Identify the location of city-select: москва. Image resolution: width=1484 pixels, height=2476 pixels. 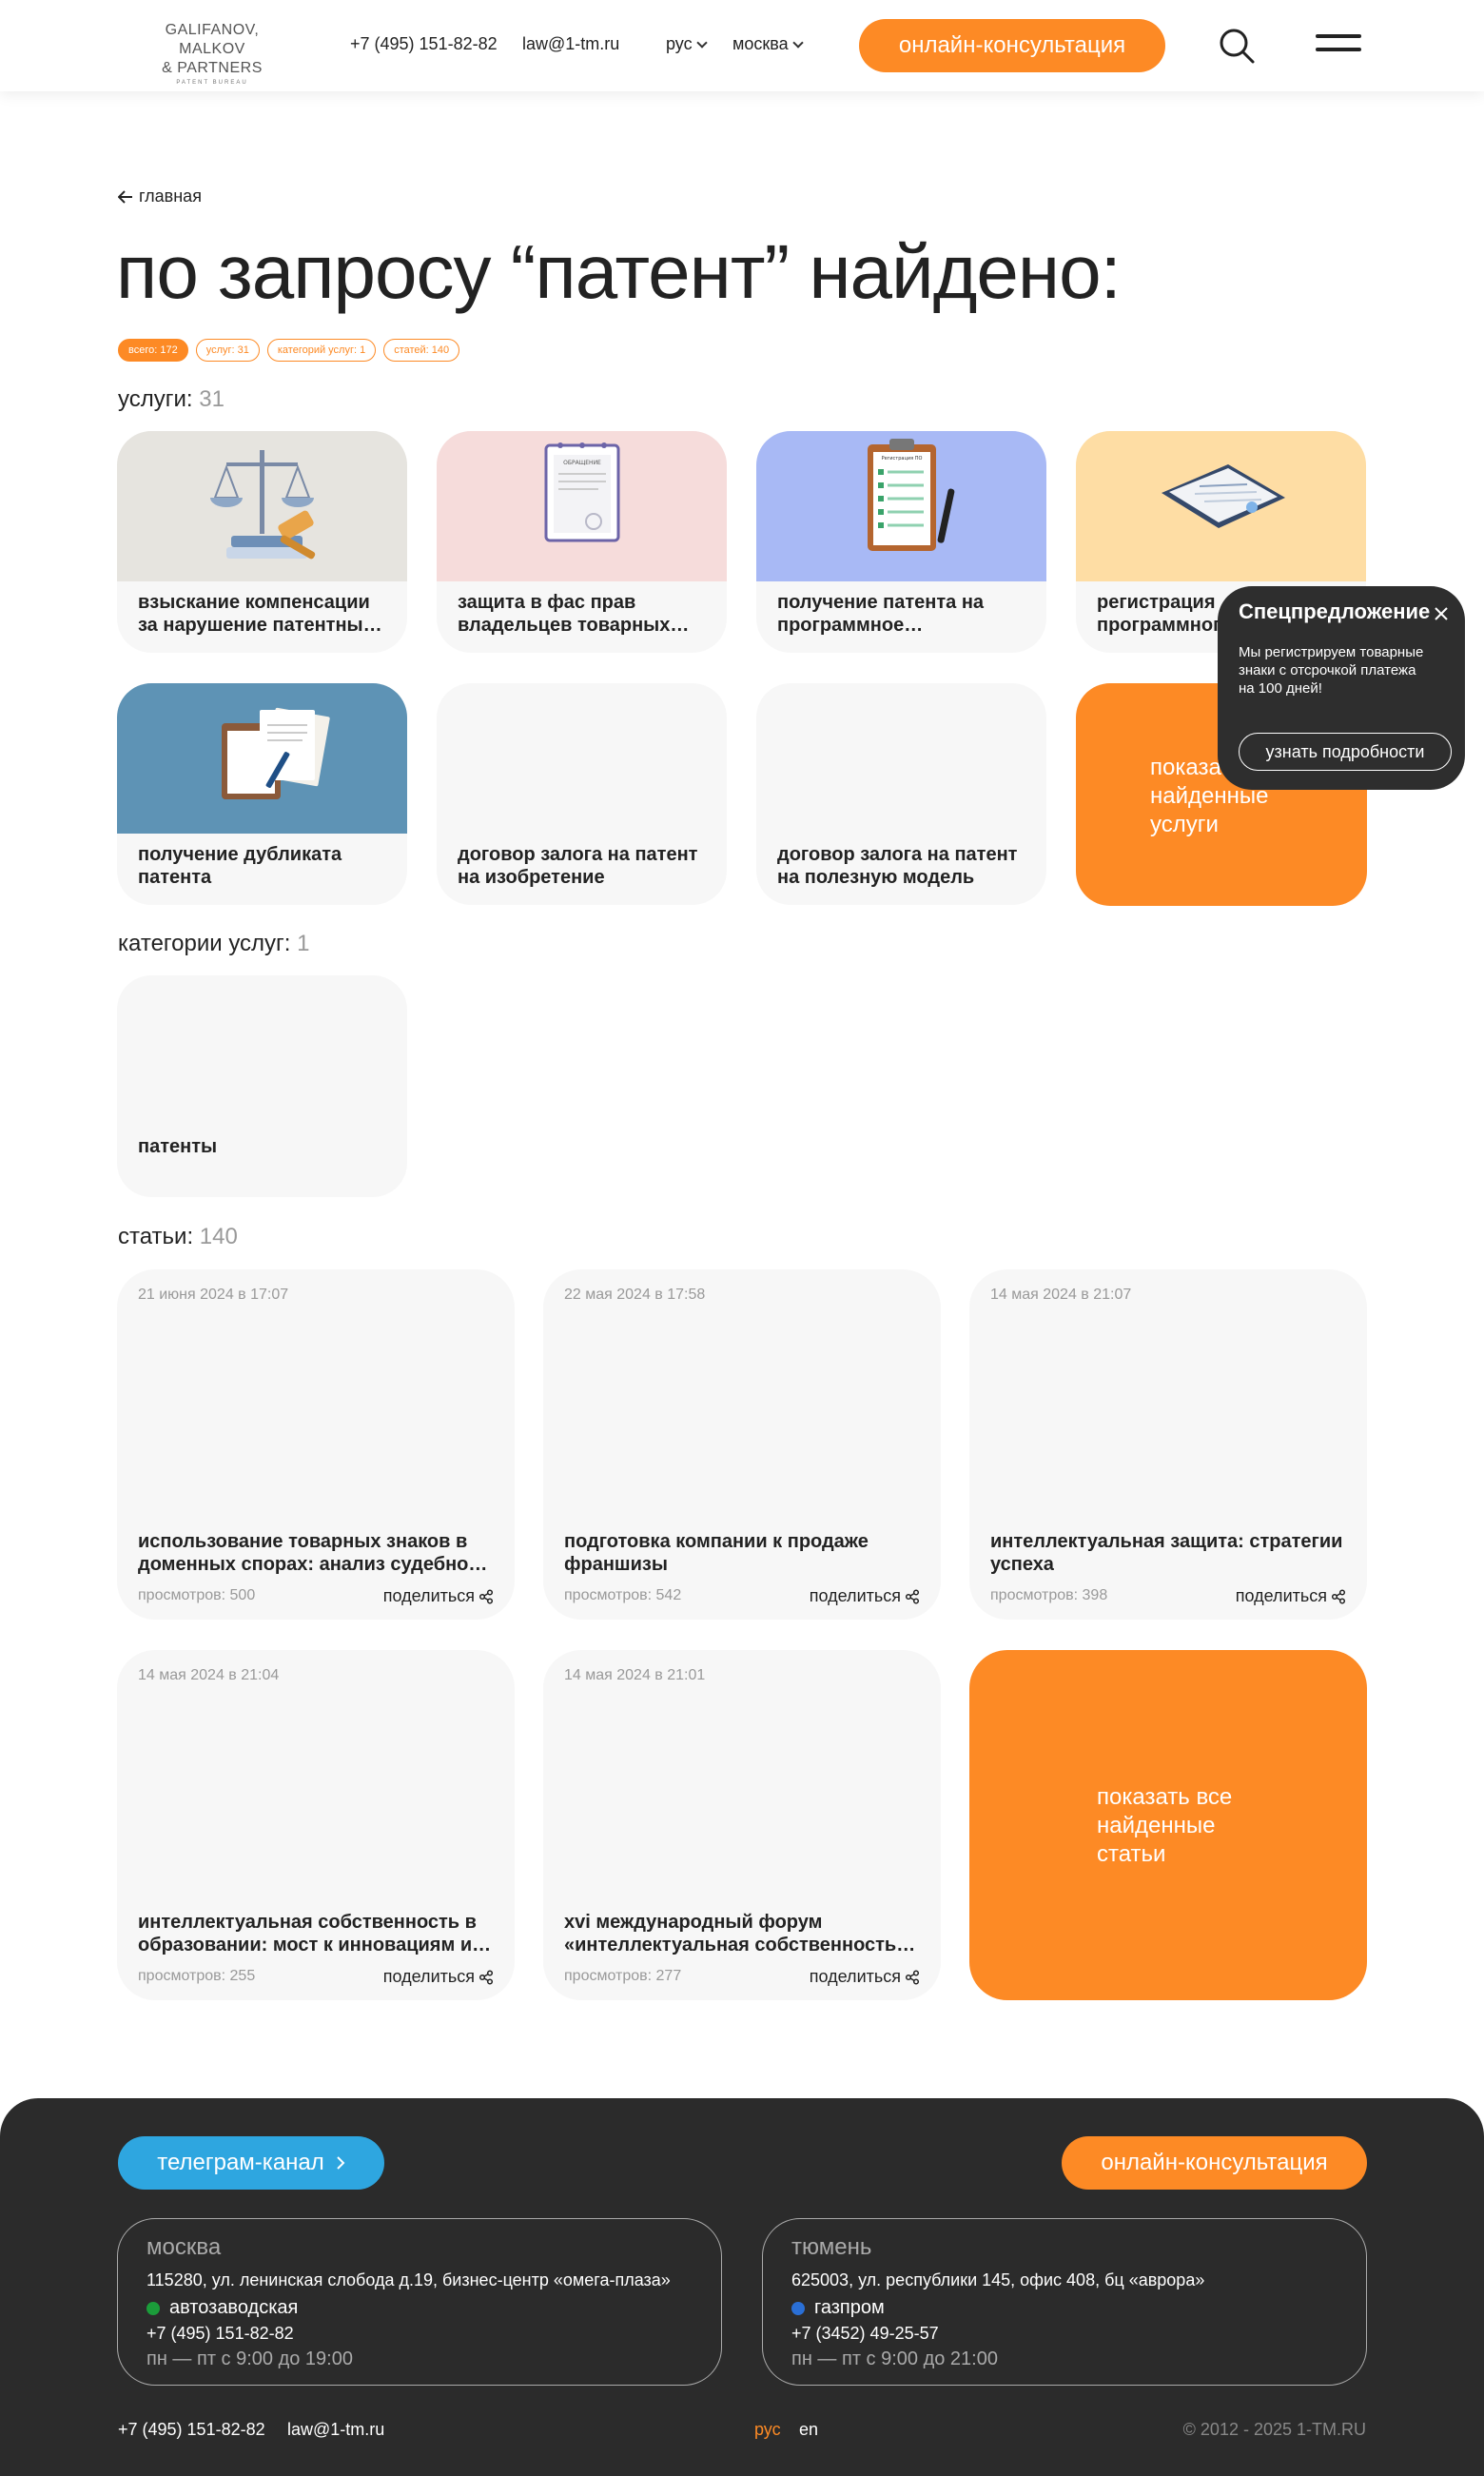
(768, 44).